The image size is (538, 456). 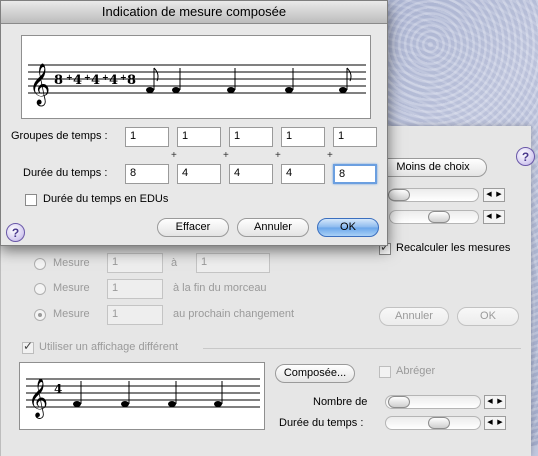 I want to click on alt-display-checkbox, so click(x=28, y=346).